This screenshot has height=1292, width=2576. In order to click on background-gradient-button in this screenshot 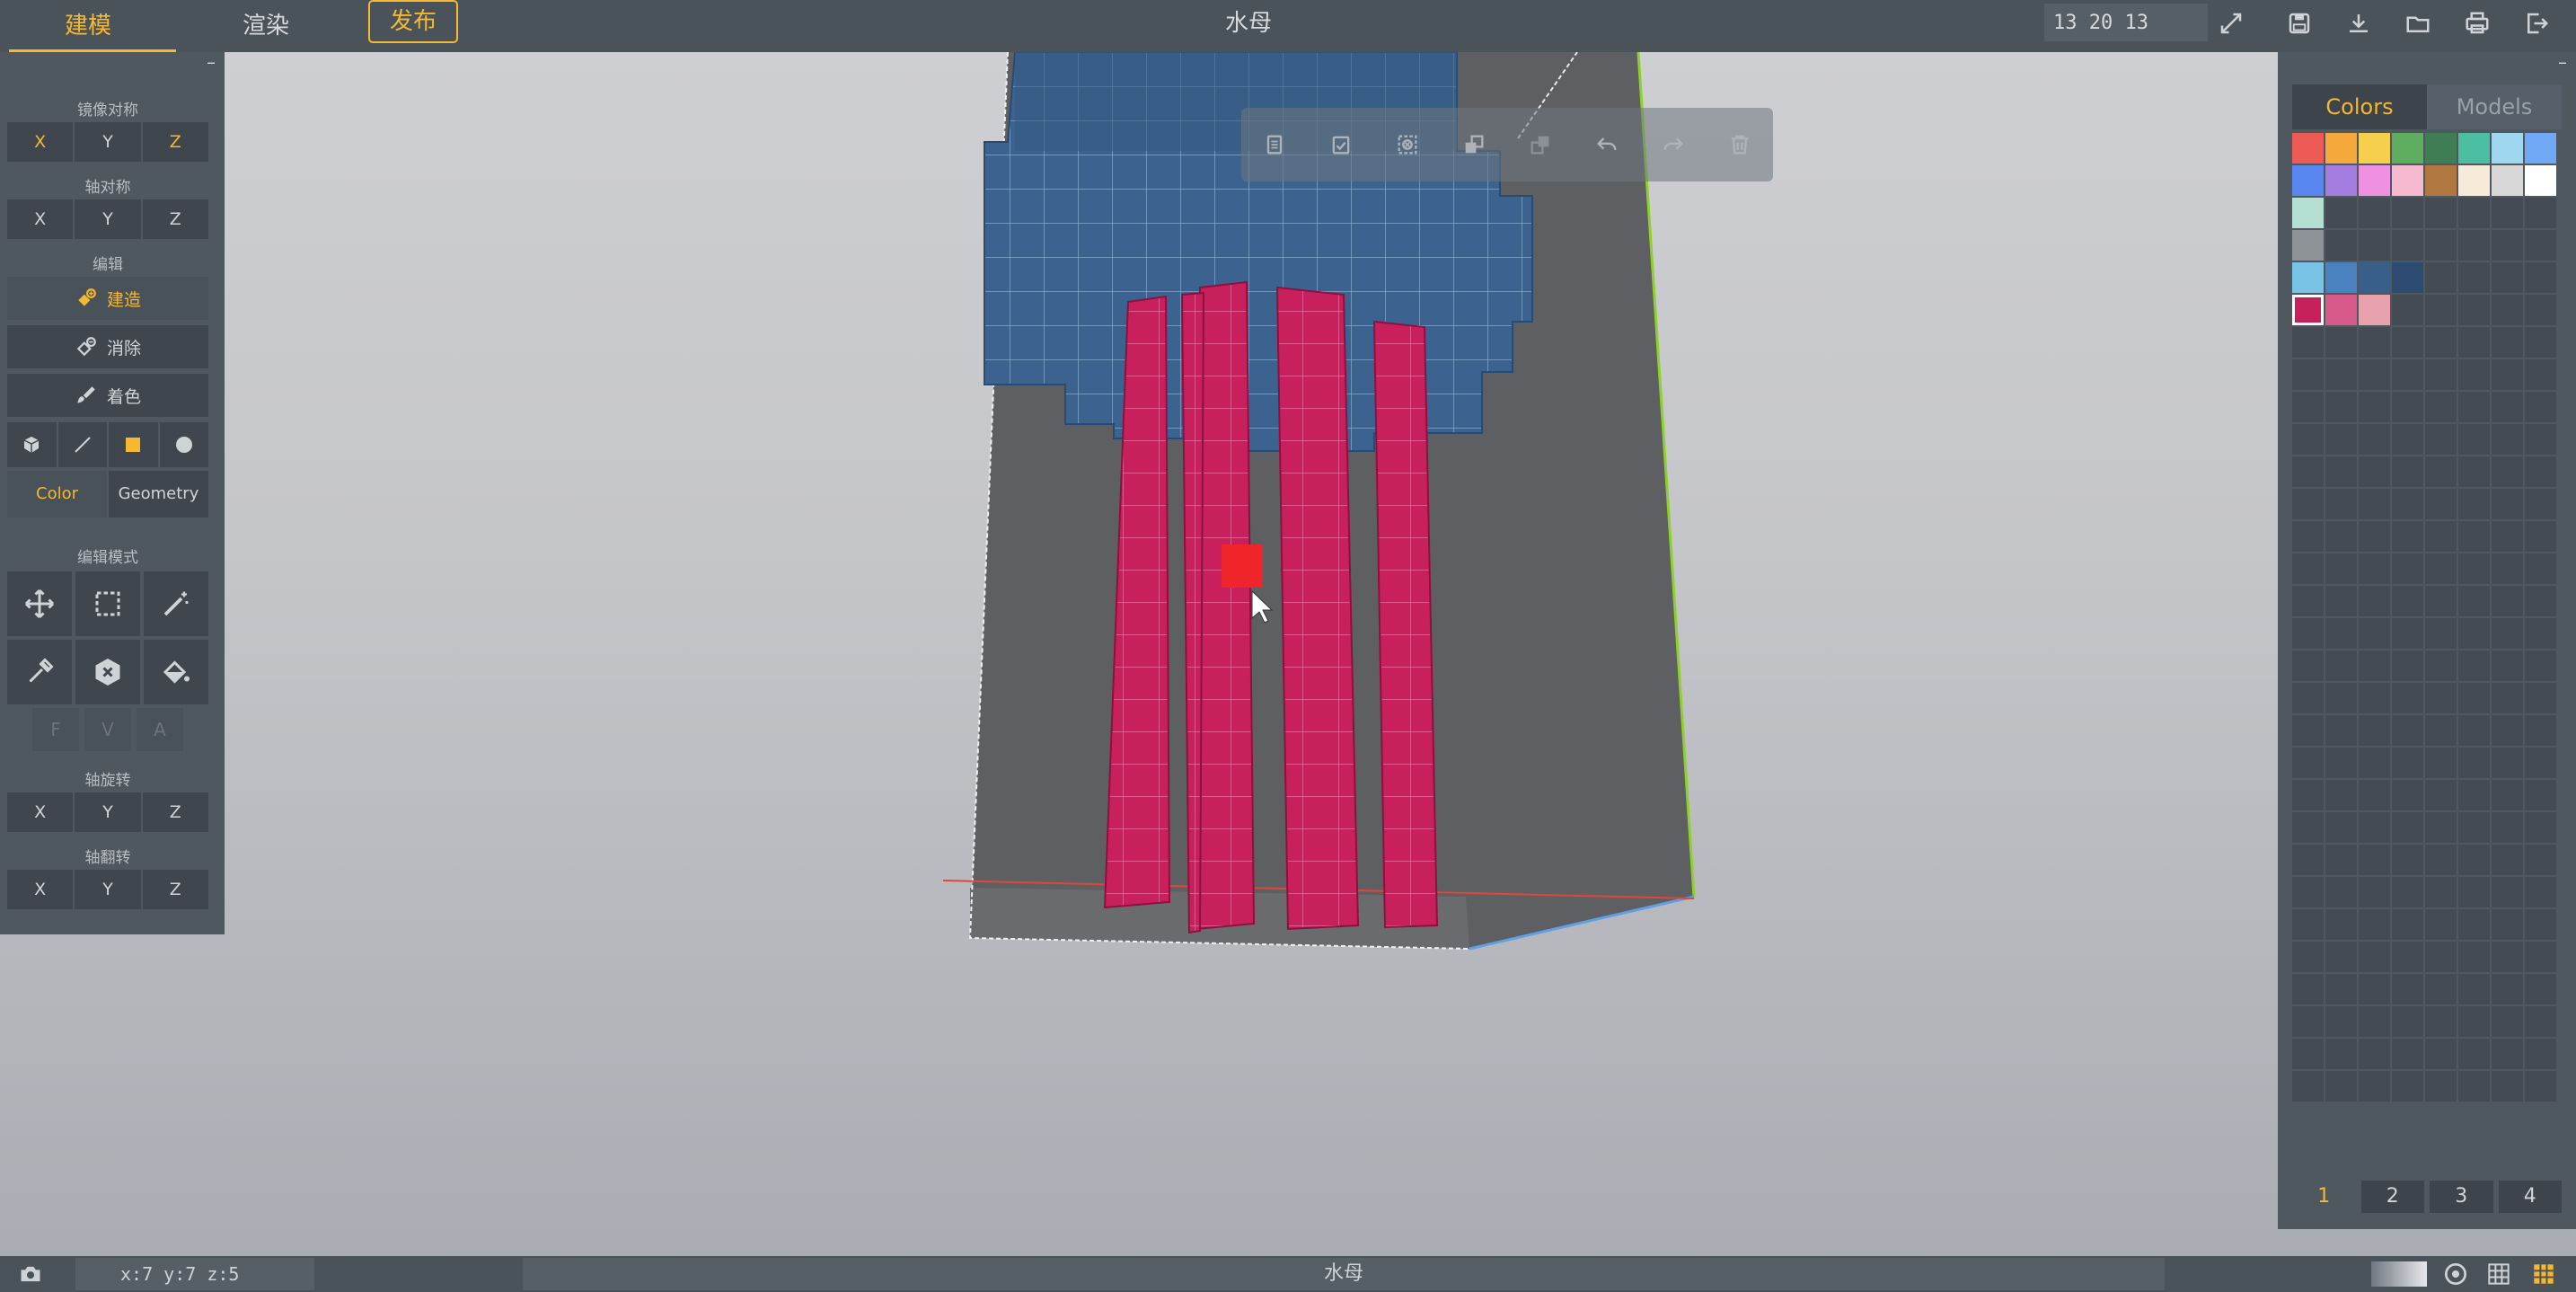, I will do `click(2399, 1274)`.